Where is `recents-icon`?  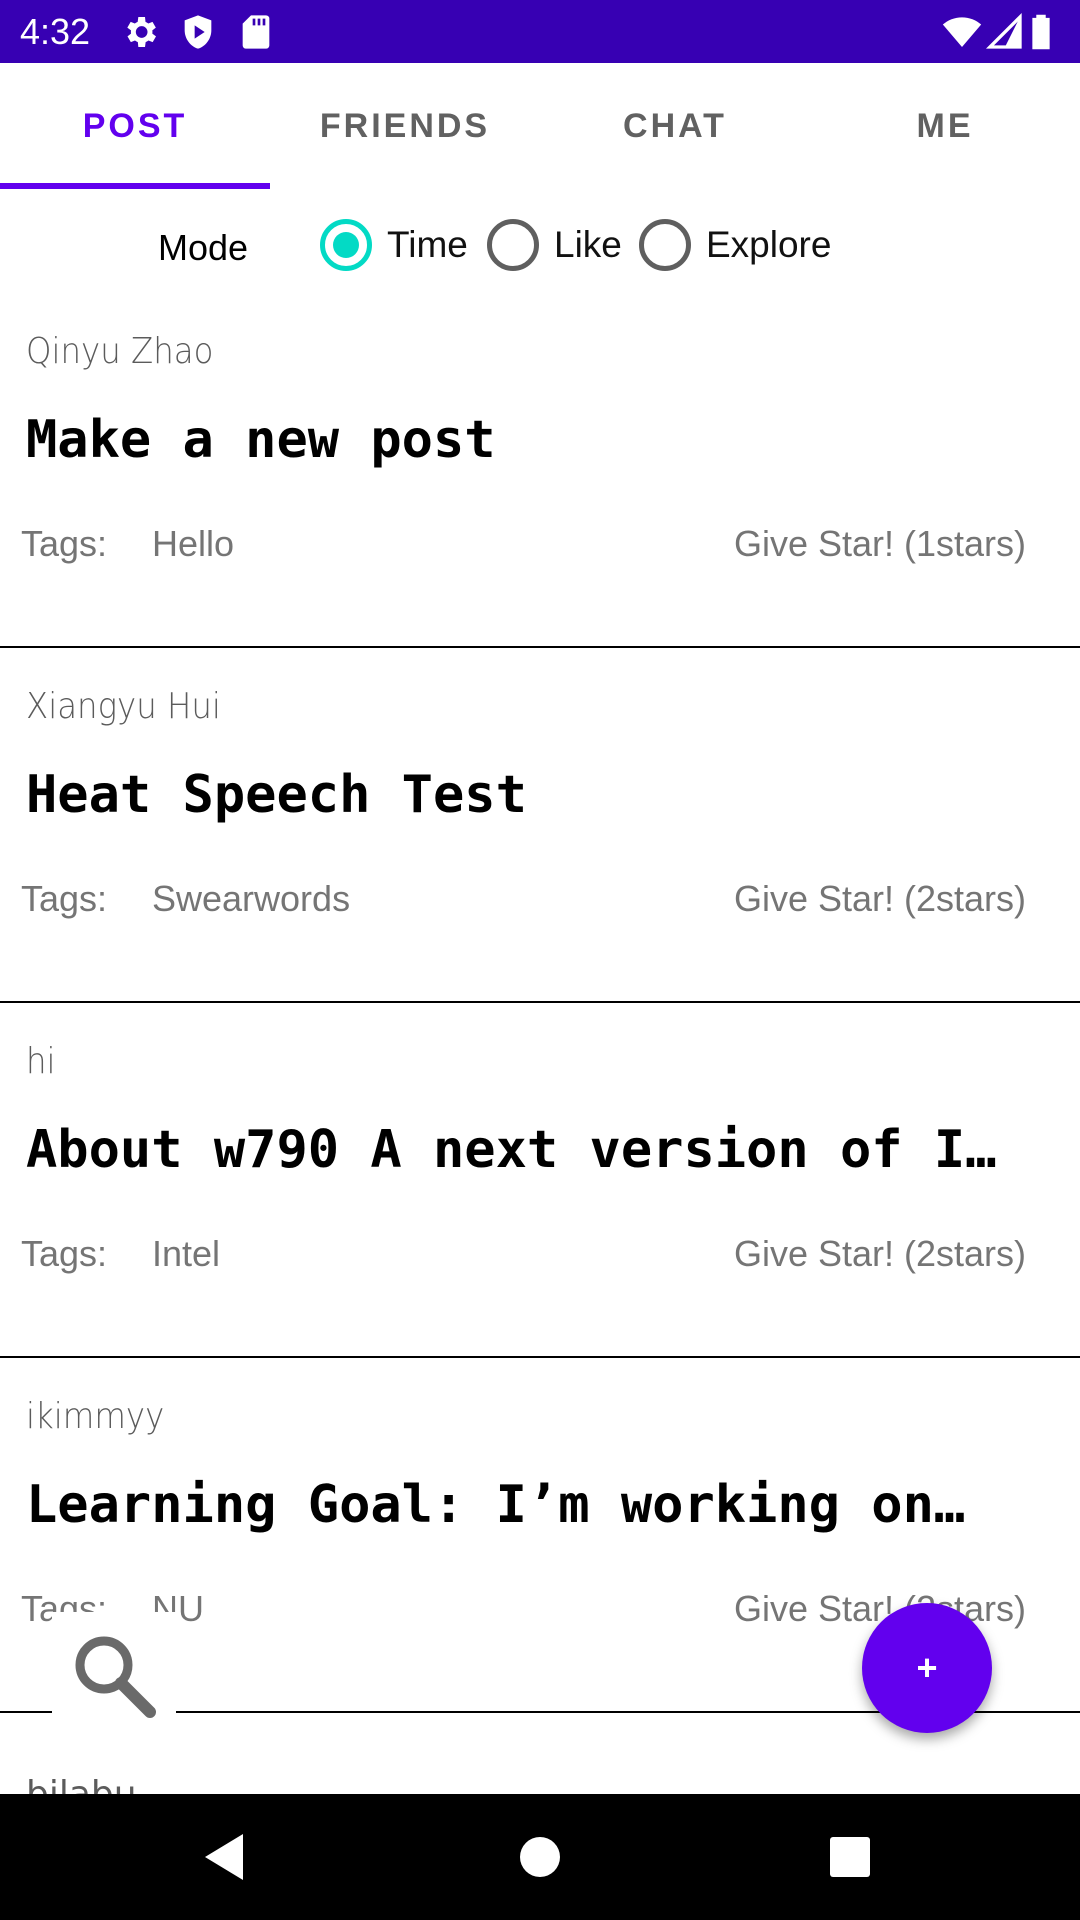
recents-icon is located at coordinates (850, 1857).